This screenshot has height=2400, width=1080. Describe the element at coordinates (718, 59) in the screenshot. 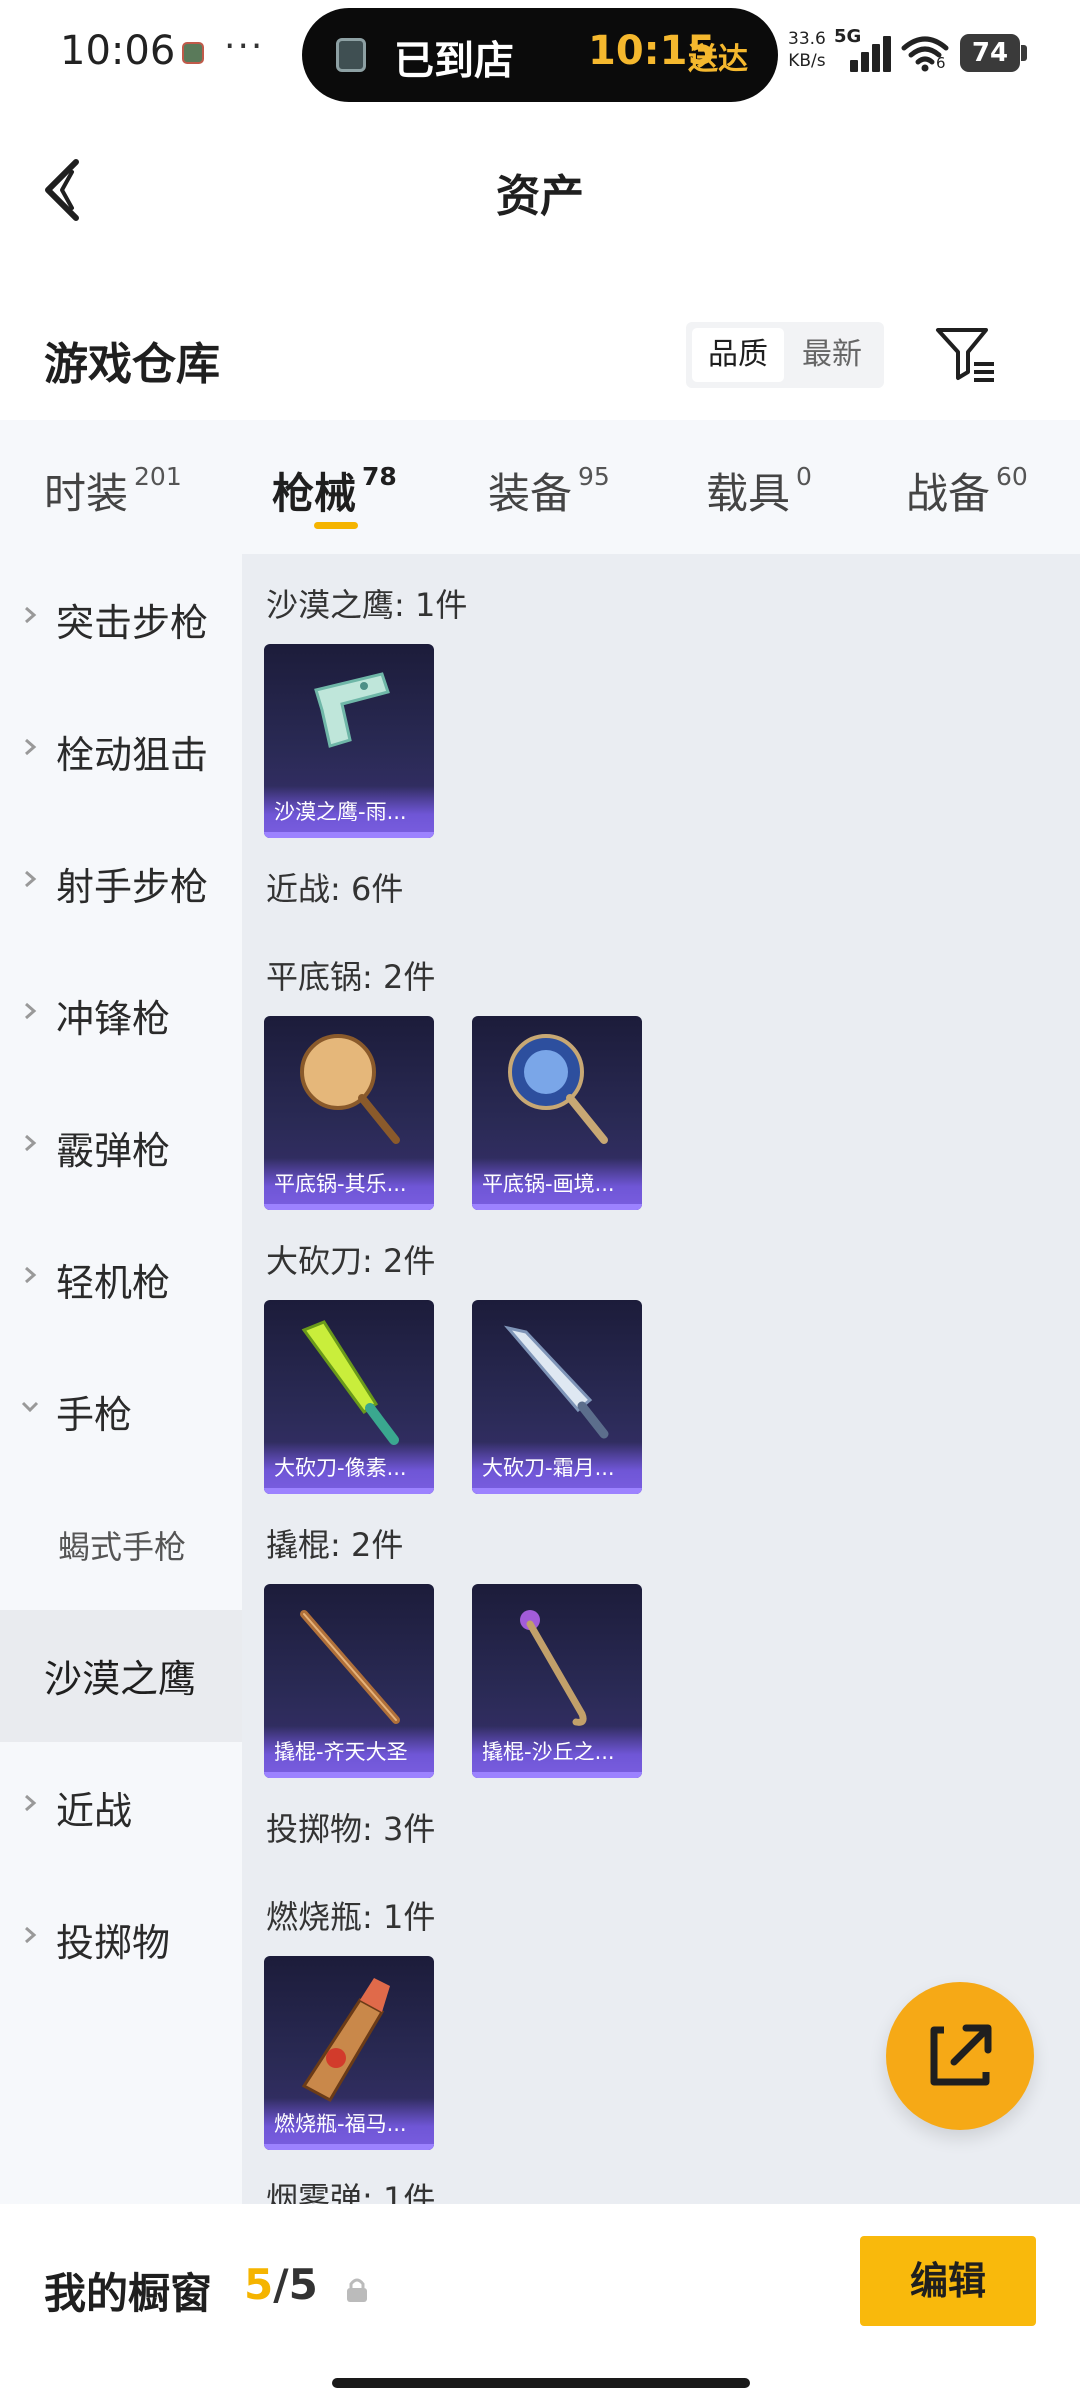

I see `pill-eta-suffix: 送达` at that location.